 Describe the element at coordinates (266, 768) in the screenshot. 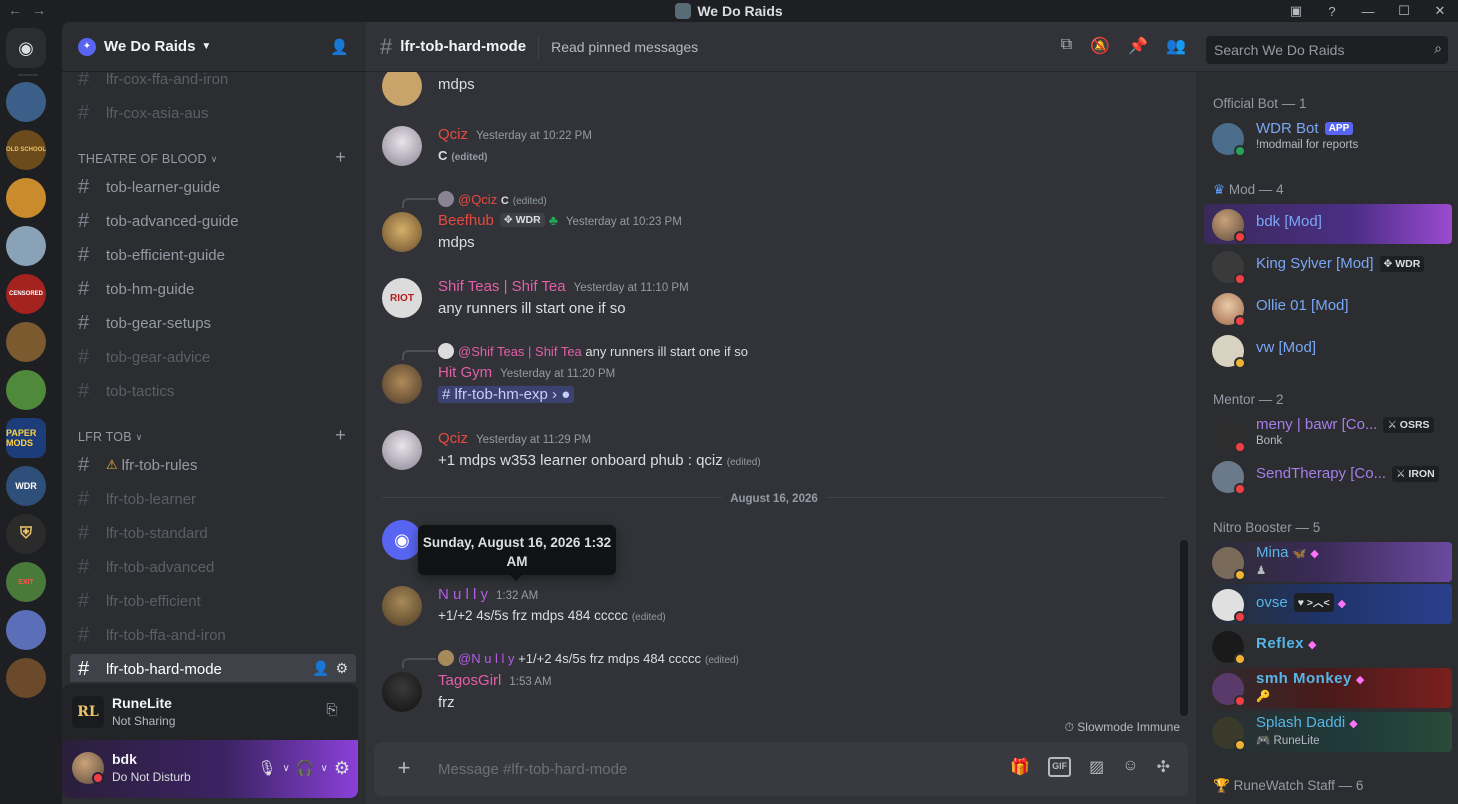

I see `microphone-icon: 🎙` at that location.